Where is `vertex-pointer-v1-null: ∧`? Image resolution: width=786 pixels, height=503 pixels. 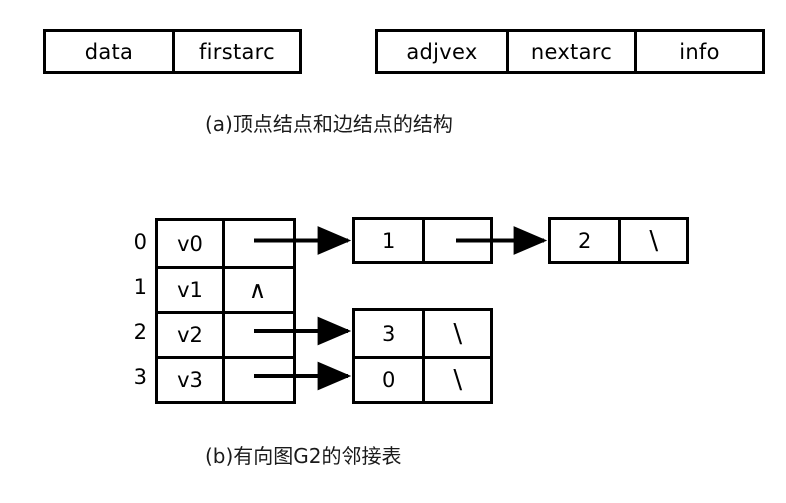 vertex-pointer-v1-null: ∧ is located at coordinates (257, 290).